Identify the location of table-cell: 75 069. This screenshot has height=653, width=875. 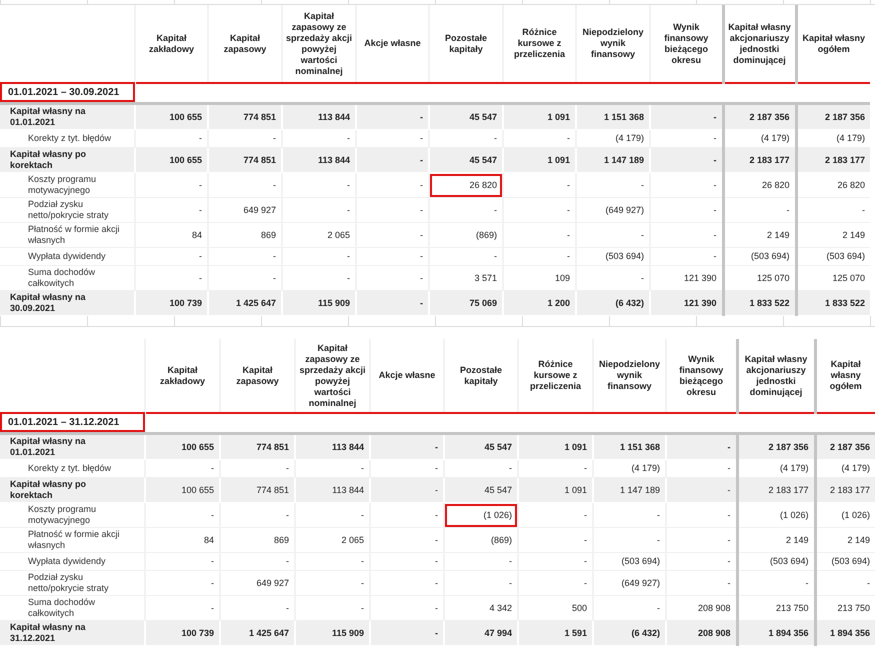
(466, 303).